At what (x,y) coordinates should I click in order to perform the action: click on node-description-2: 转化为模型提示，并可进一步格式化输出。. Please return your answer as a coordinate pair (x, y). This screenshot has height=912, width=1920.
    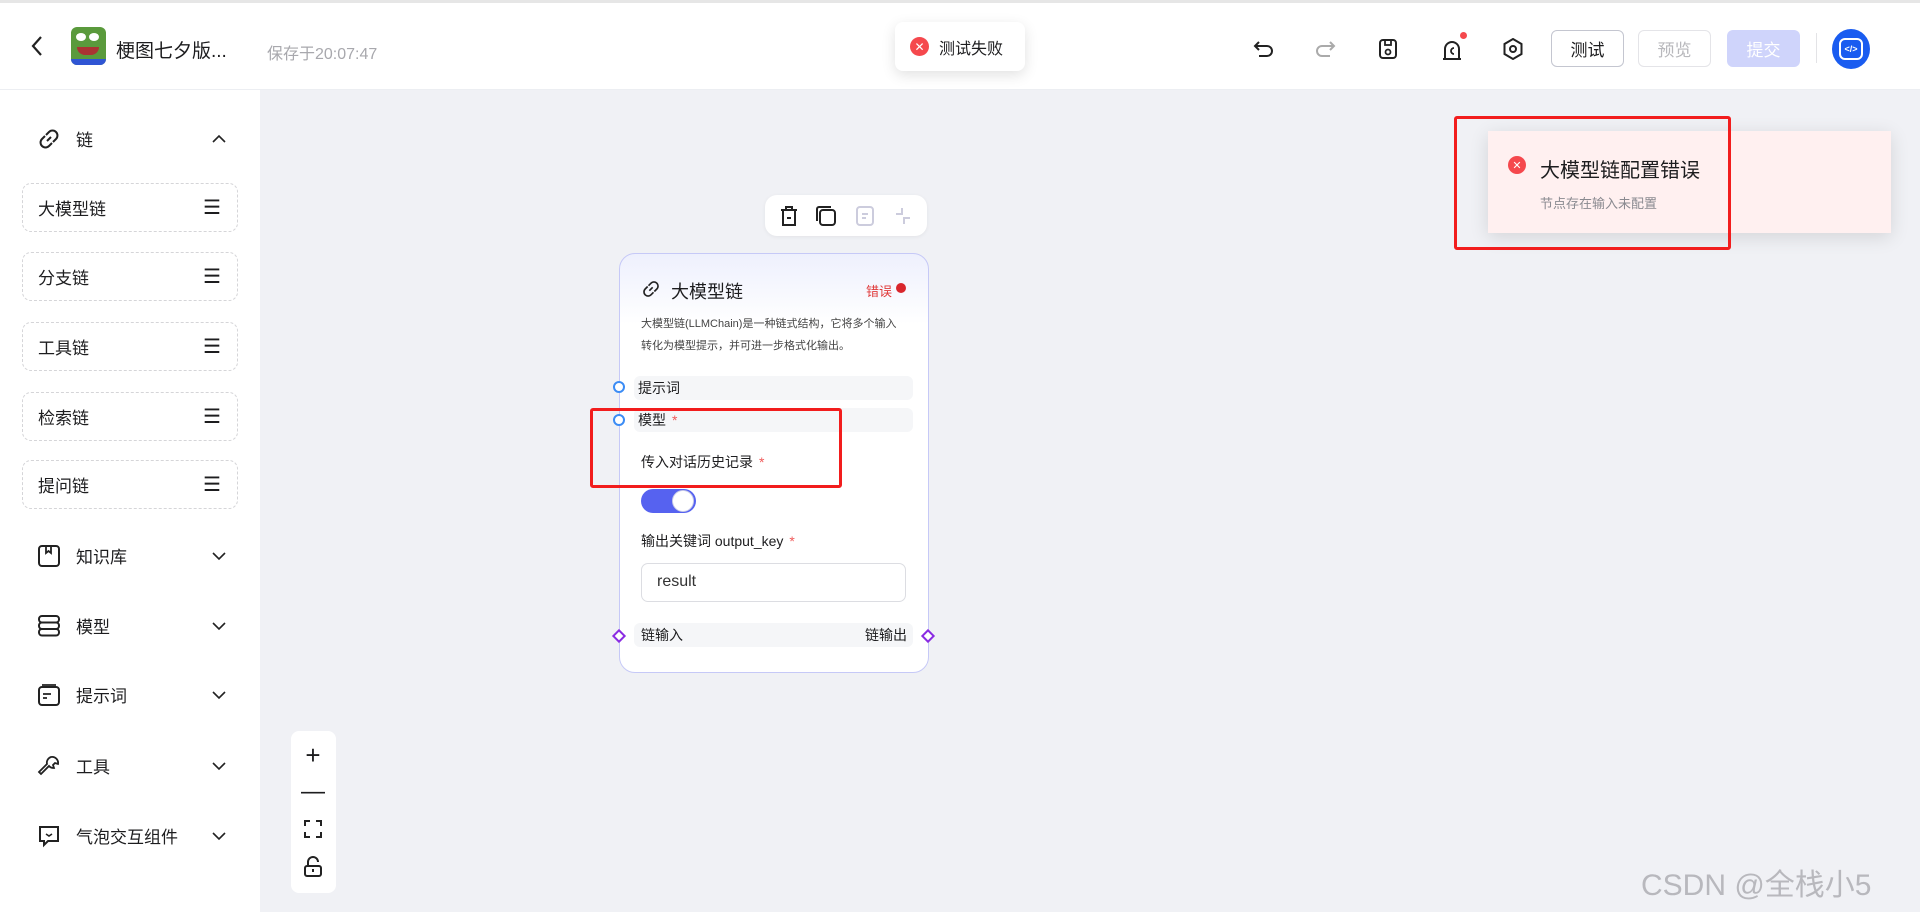
    Looking at the image, I should click on (745, 346).